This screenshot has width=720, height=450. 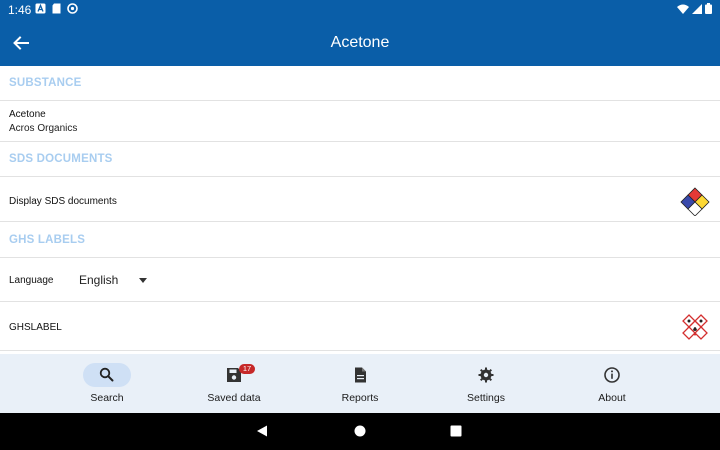 I want to click on nav-search: Search, so click(x=107, y=383).